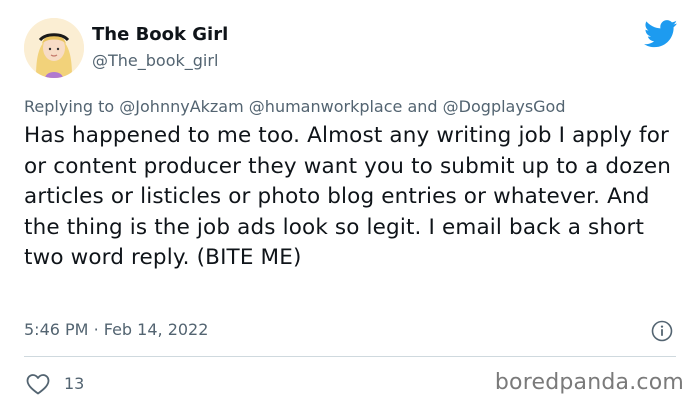 Image resolution: width=700 pixels, height=410 pixels. What do you see at coordinates (69, 106) in the screenshot?
I see `replying-prefix: Replying to` at bounding box center [69, 106].